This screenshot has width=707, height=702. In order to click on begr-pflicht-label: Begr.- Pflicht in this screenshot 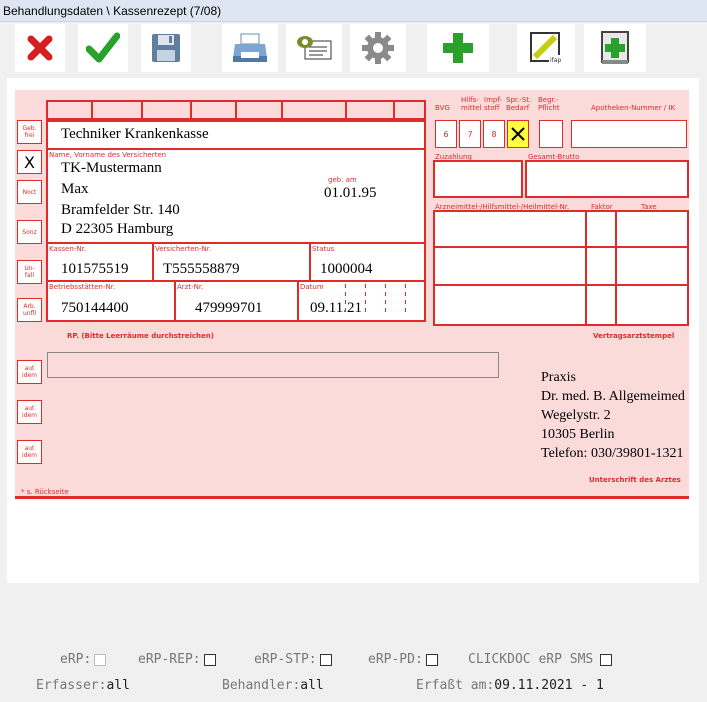, I will do `click(549, 104)`.